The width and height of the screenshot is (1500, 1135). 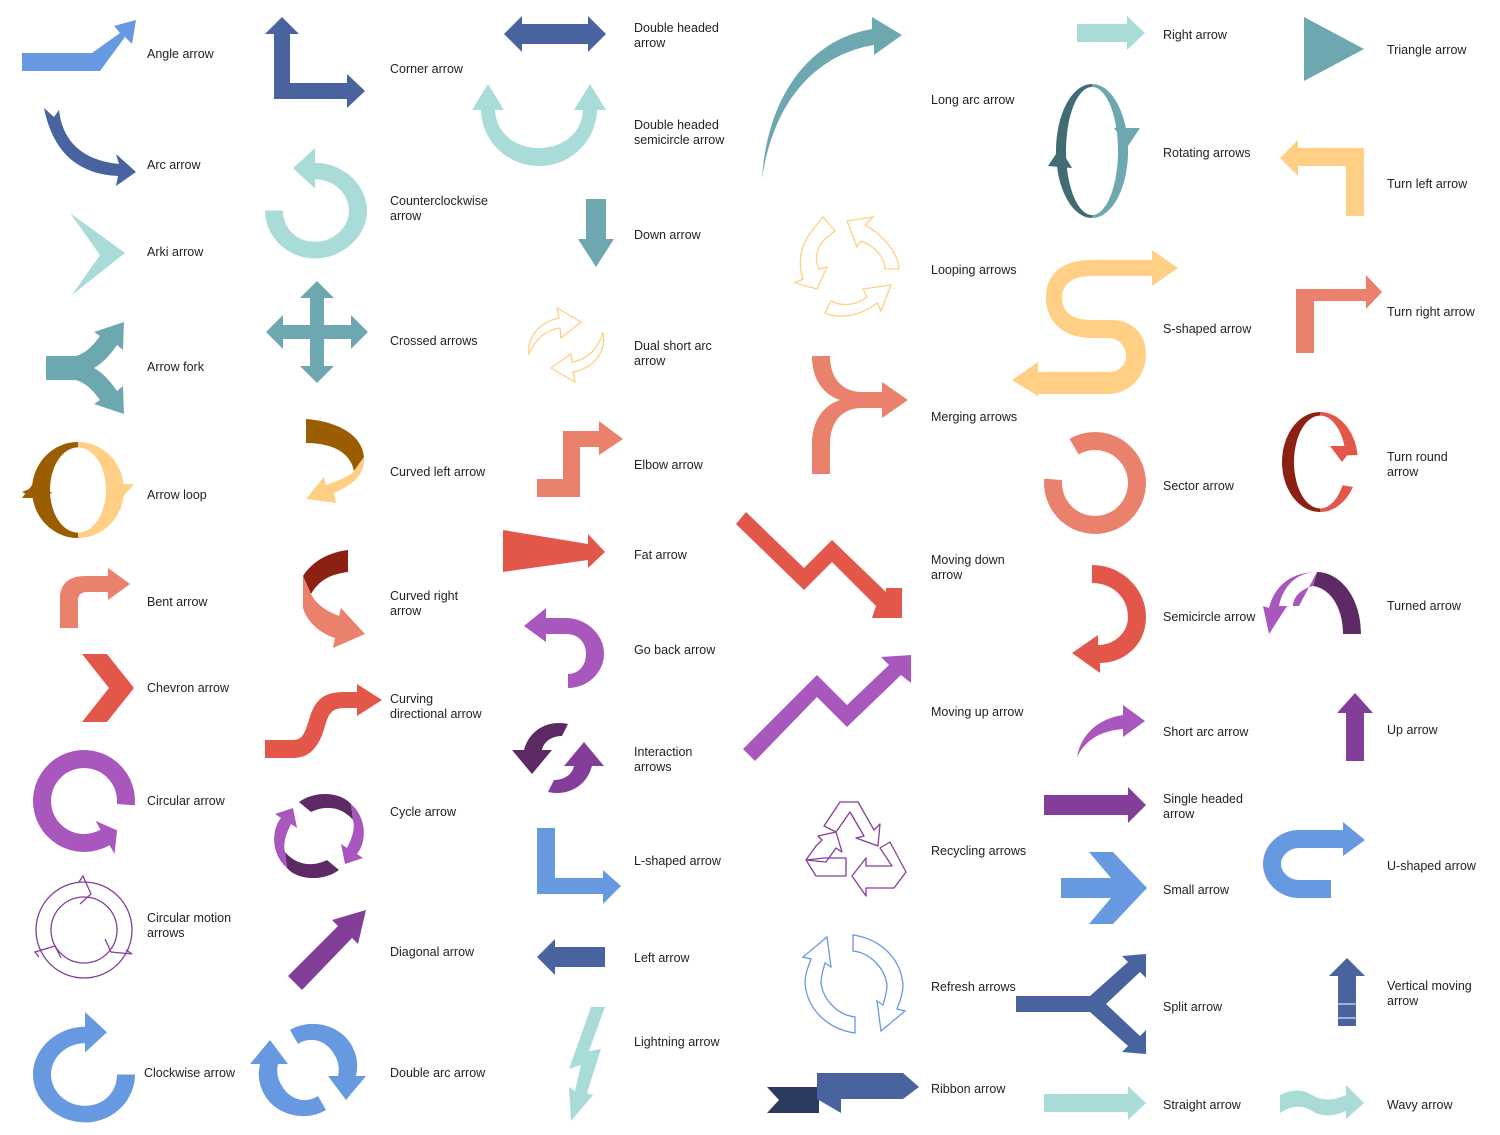 I want to click on wavy-arrow-icon, so click(x=1322, y=1103).